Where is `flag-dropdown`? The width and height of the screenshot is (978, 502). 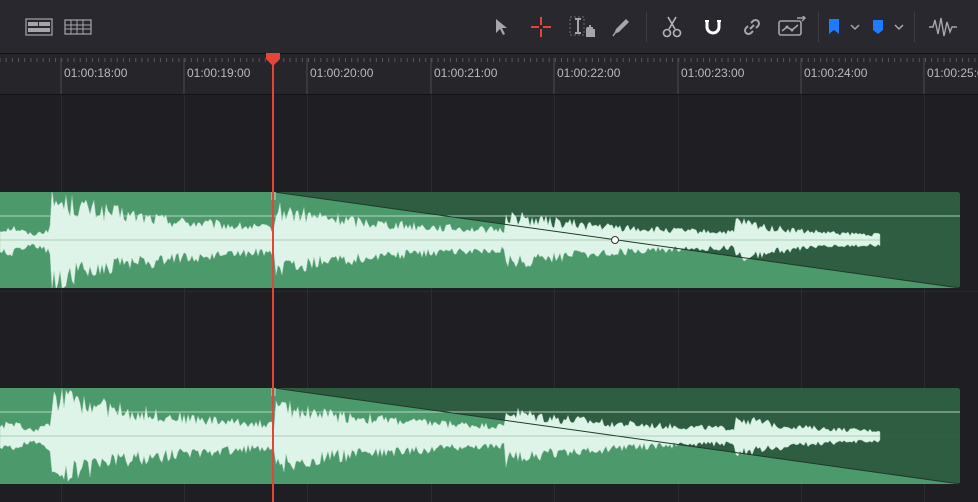 flag-dropdown is located at coordinates (844, 27).